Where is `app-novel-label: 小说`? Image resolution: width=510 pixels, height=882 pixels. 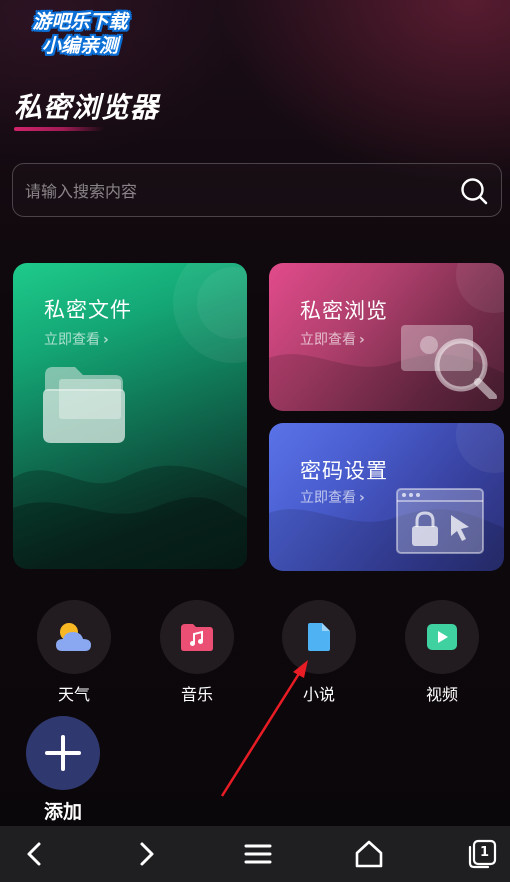 app-novel-label: 小说 is located at coordinates (318, 694).